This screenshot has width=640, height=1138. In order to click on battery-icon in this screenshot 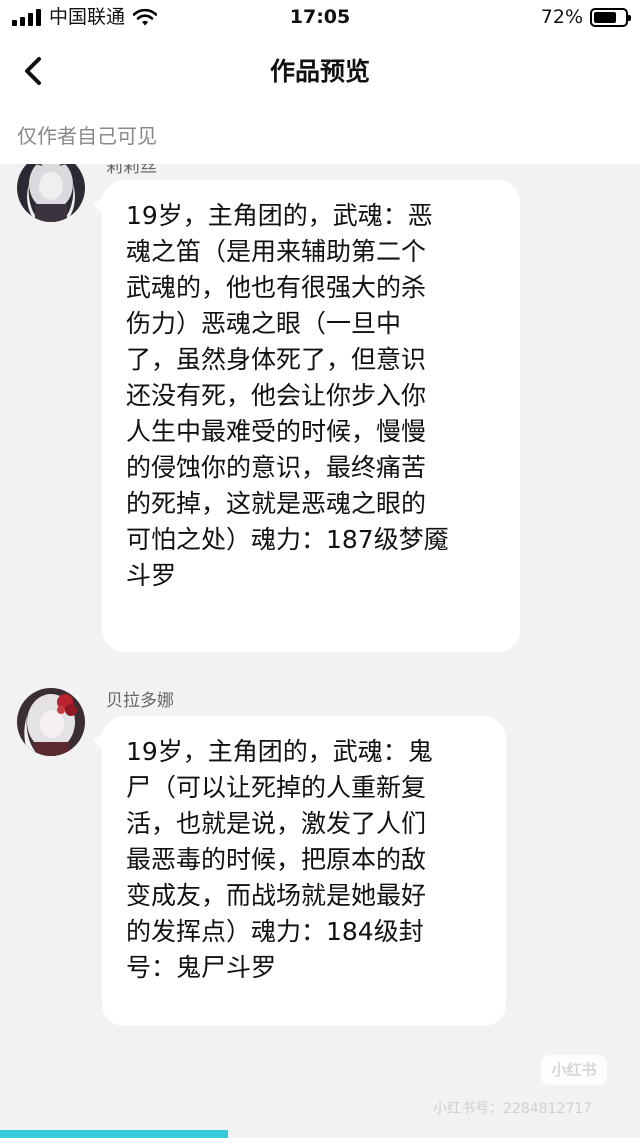, I will do `click(610, 17)`.